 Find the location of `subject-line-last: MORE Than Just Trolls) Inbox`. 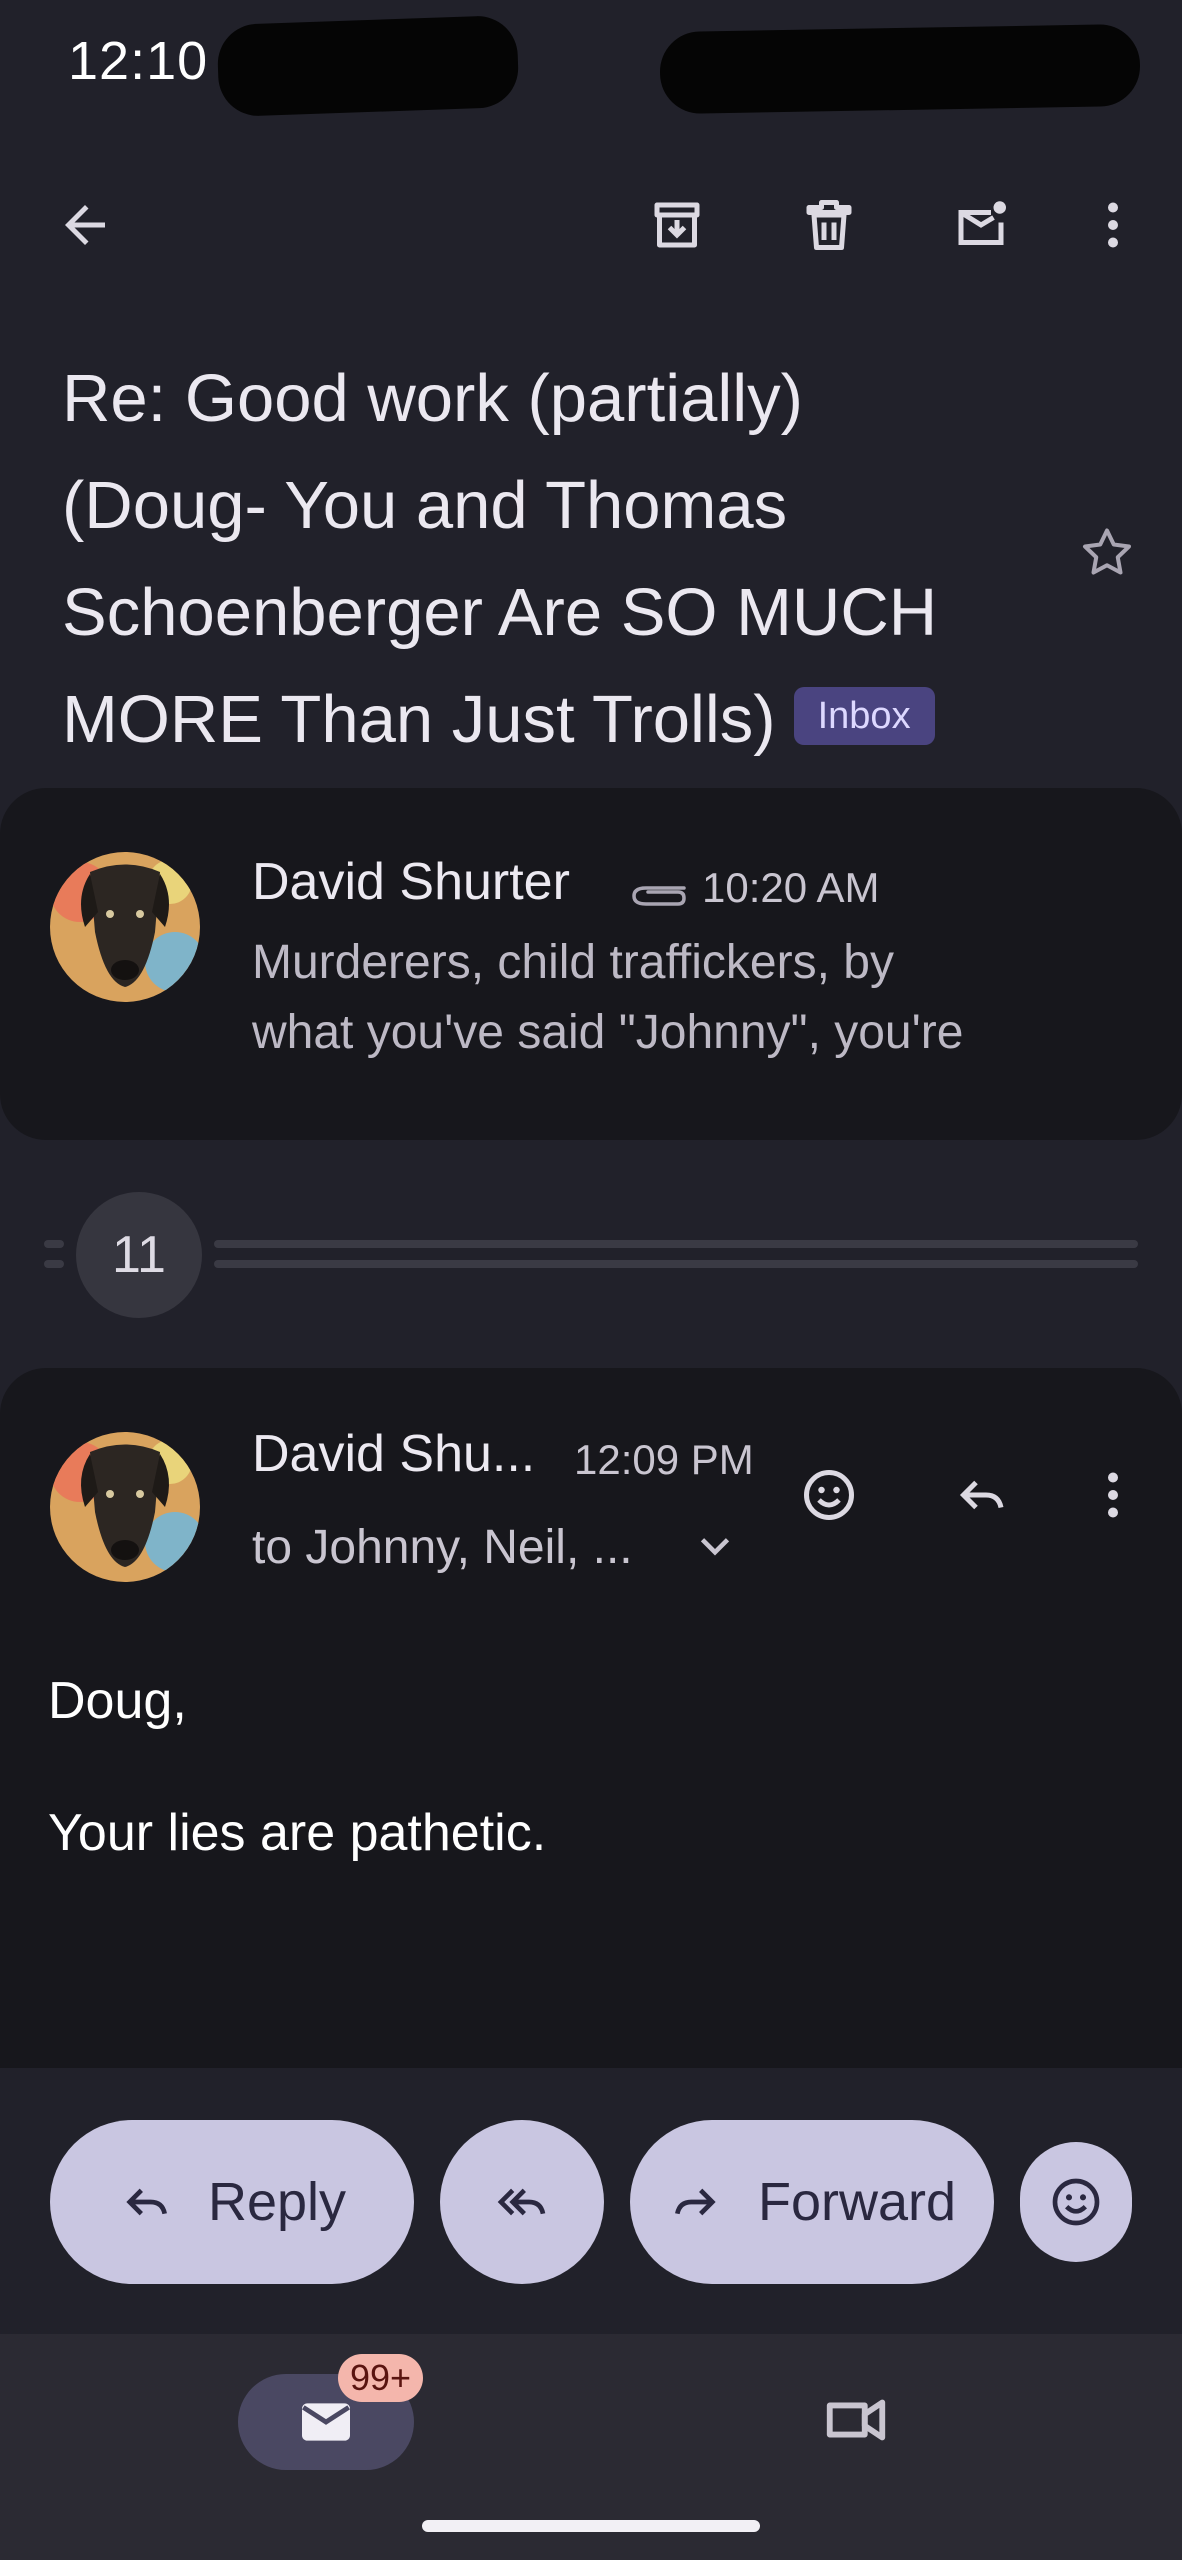

subject-line-last: MORE Than Just Trolls) Inbox is located at coordinates (562, 719).